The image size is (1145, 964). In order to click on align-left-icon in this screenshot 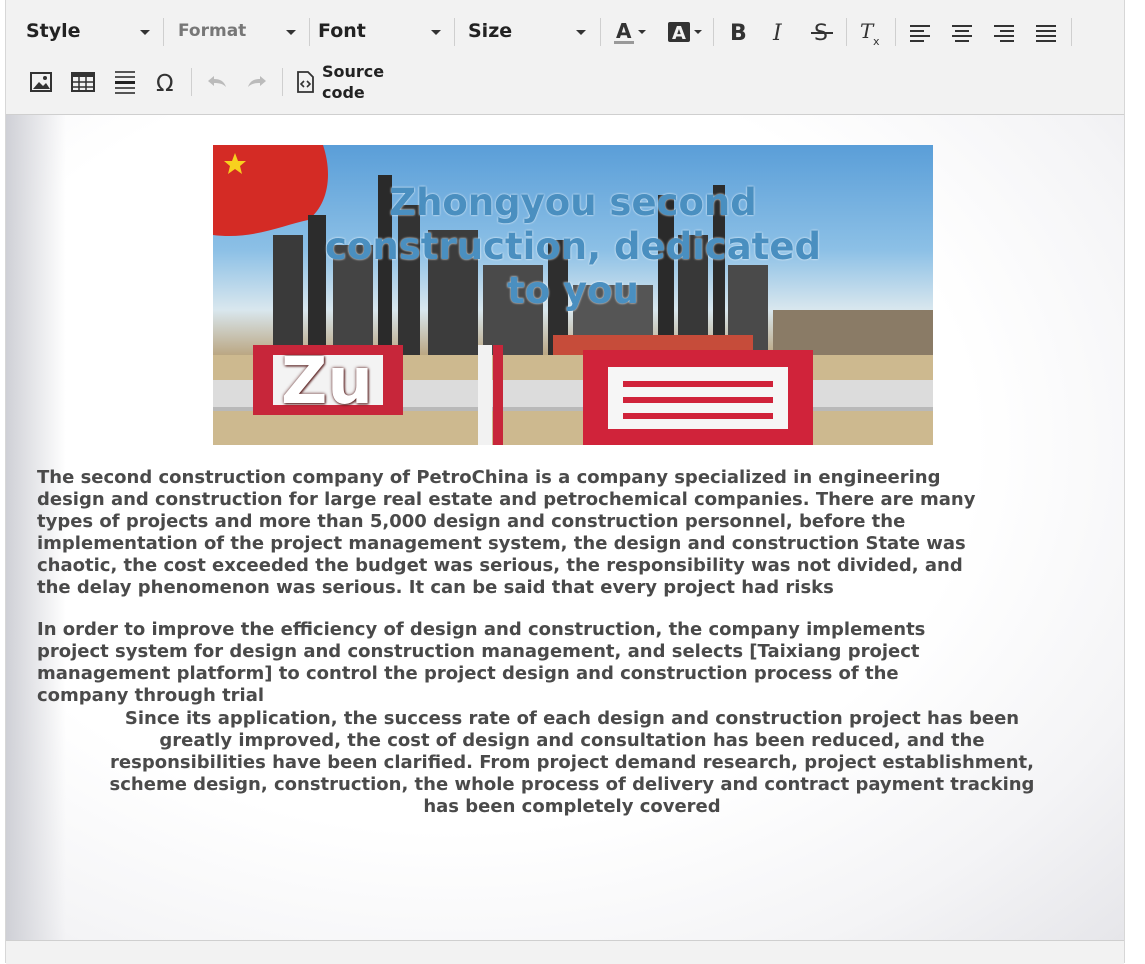, I will do `click(920, 33)`.